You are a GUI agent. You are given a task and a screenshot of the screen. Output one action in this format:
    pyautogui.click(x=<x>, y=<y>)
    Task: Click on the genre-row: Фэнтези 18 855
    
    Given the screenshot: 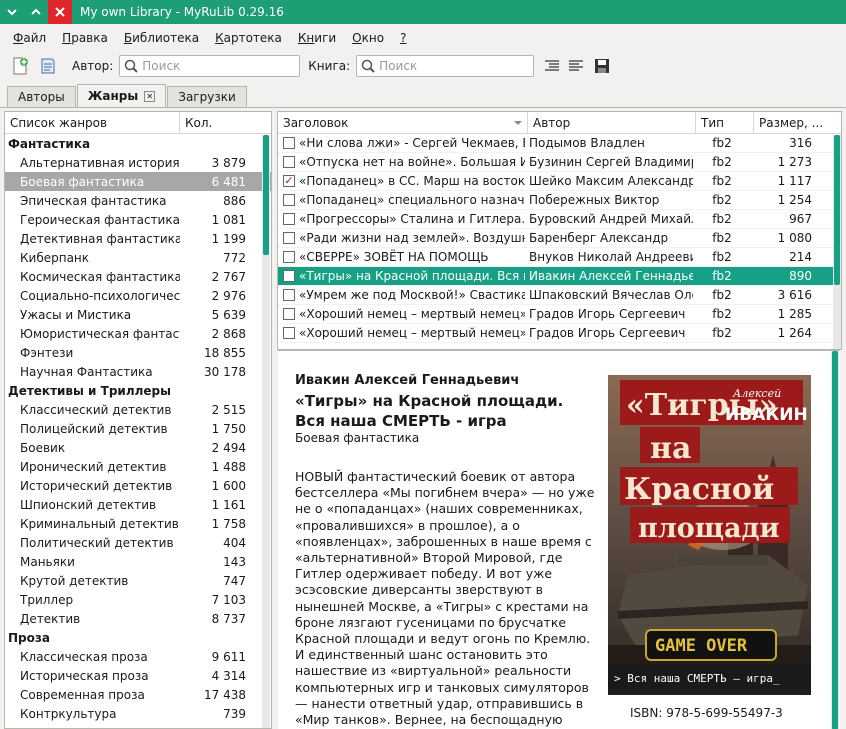 What is the action you would take?
    pyautogui.click(x=138, y=352)
    